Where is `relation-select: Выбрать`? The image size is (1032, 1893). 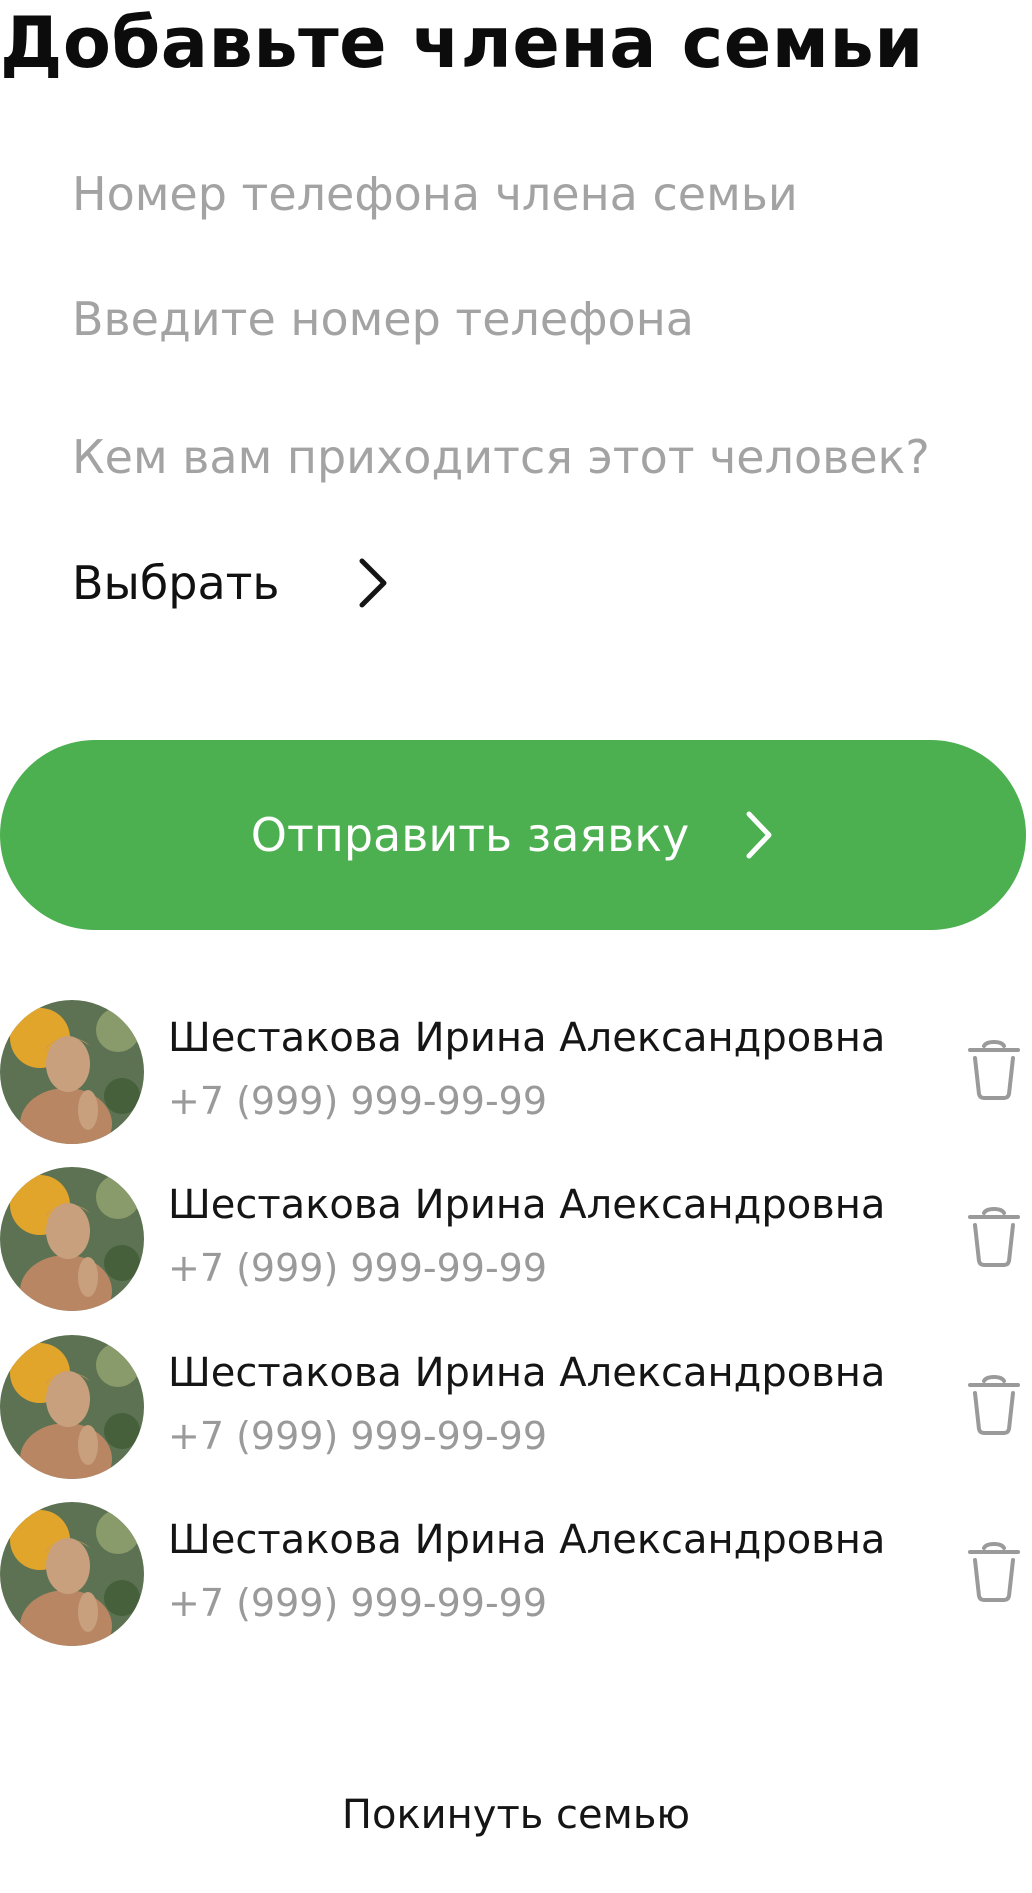
relation-select: Выбрать is located at coordinates (231, 583).